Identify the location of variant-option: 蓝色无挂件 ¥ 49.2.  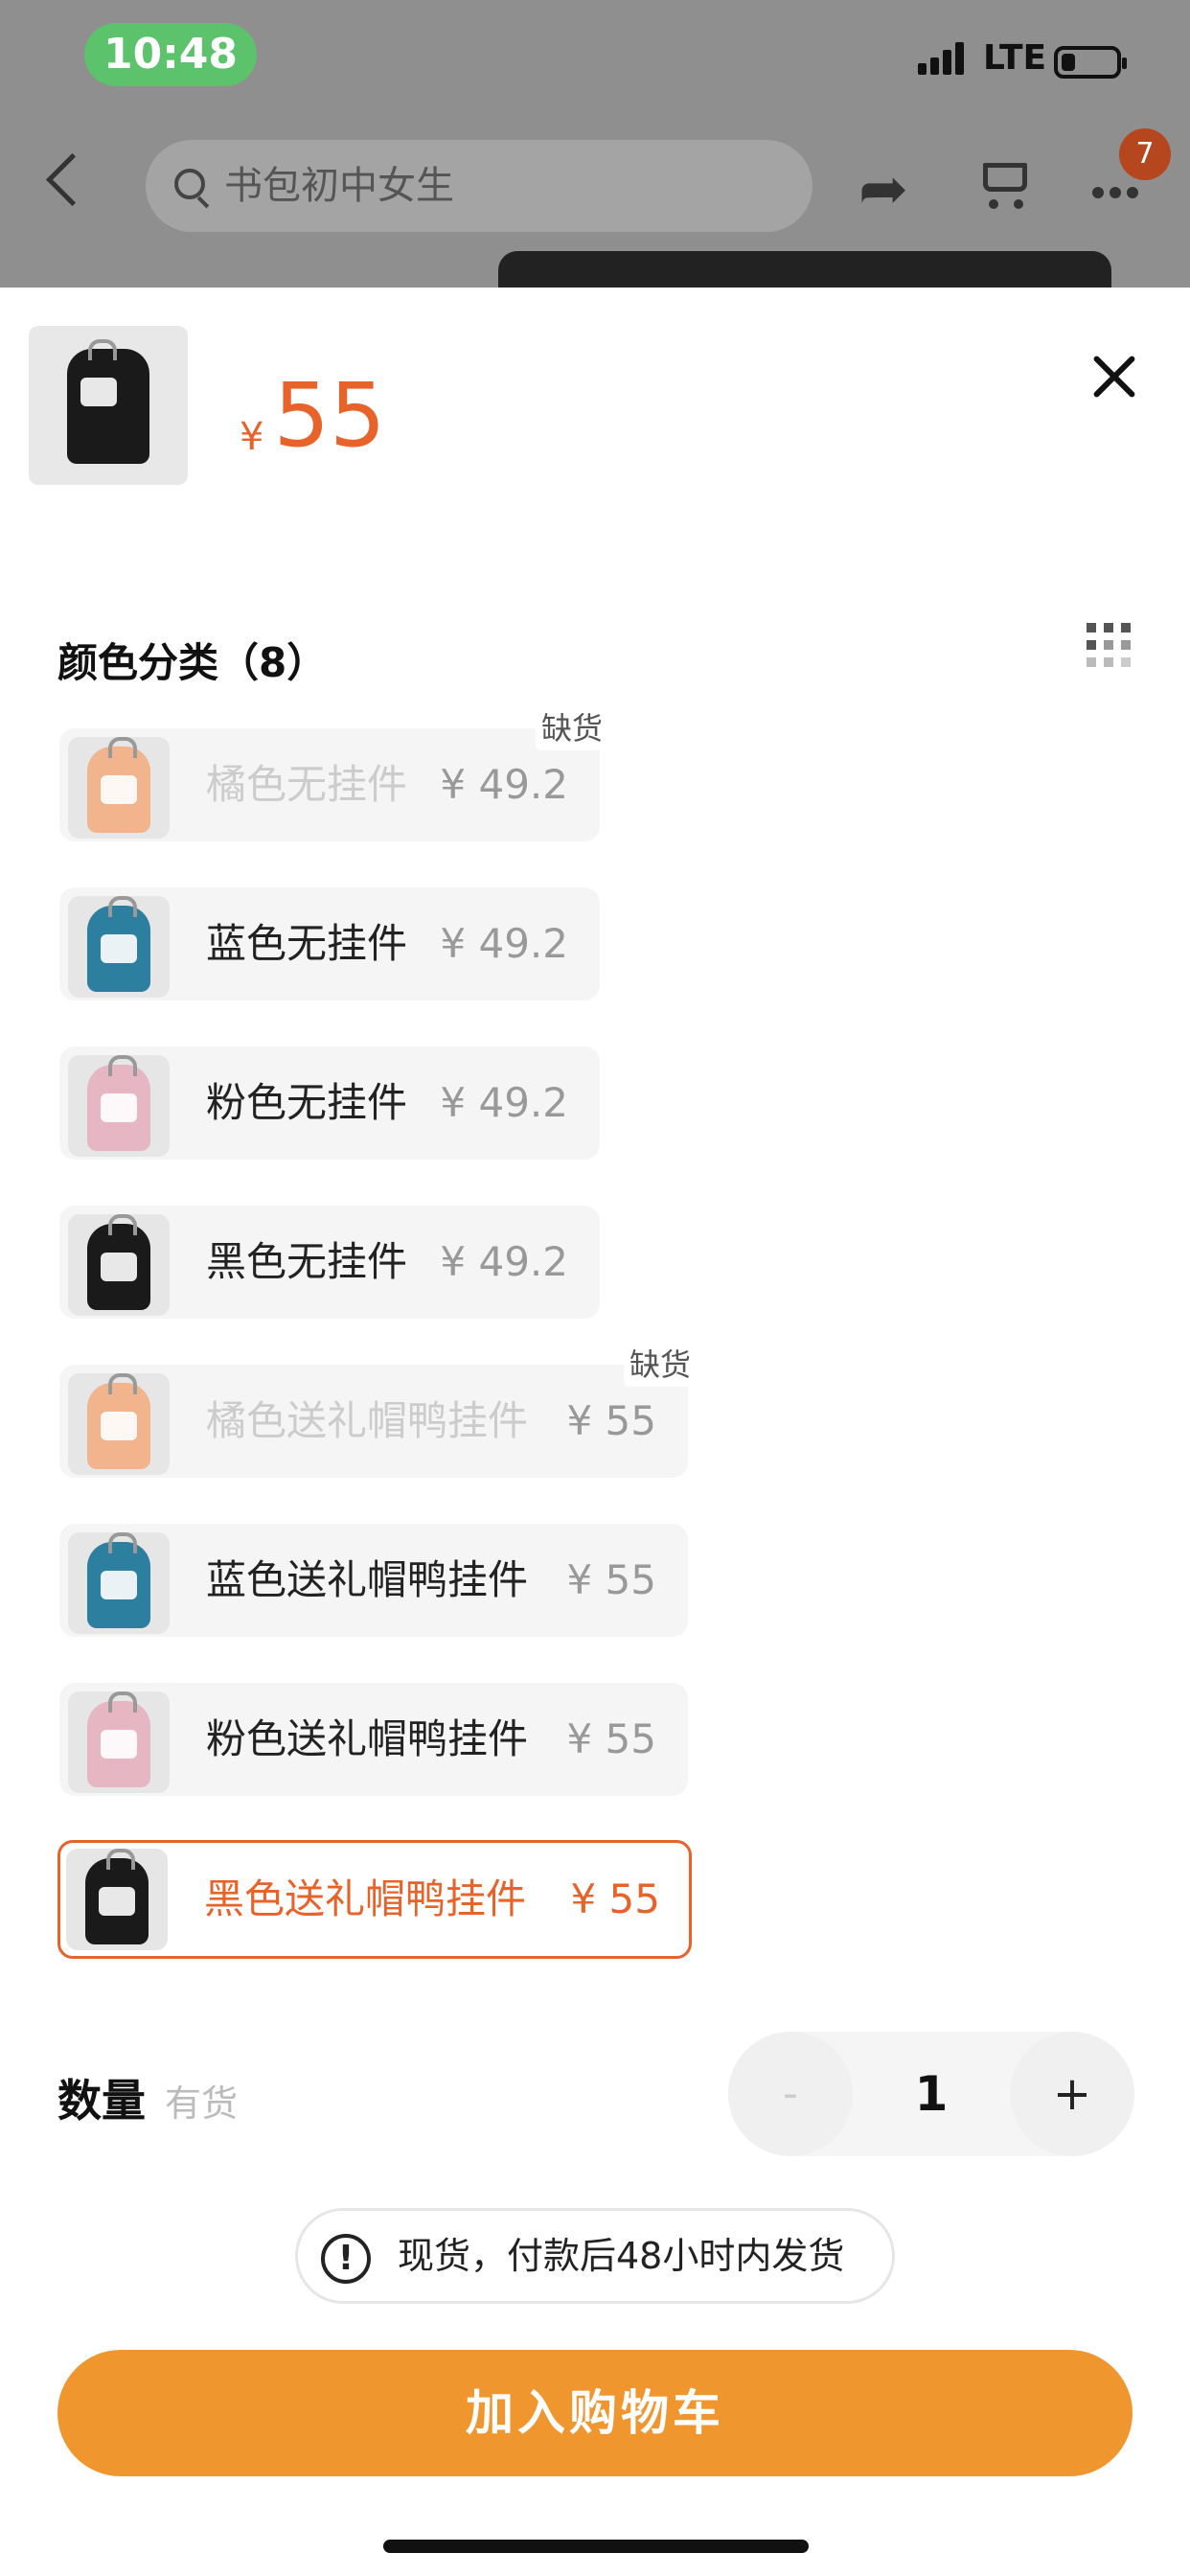
(329, 943).